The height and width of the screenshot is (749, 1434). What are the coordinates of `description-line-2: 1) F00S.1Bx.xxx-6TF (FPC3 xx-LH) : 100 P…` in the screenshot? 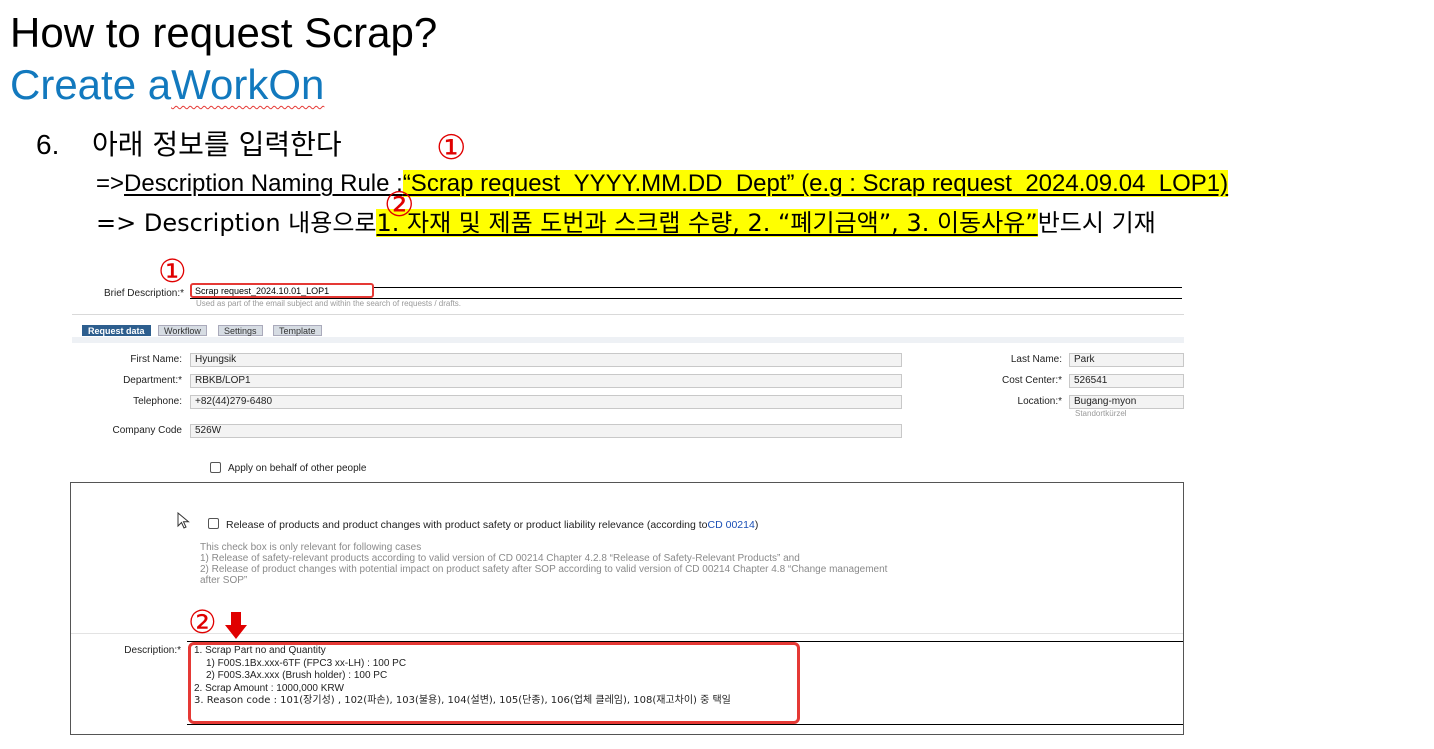 It's located at (306, 663).